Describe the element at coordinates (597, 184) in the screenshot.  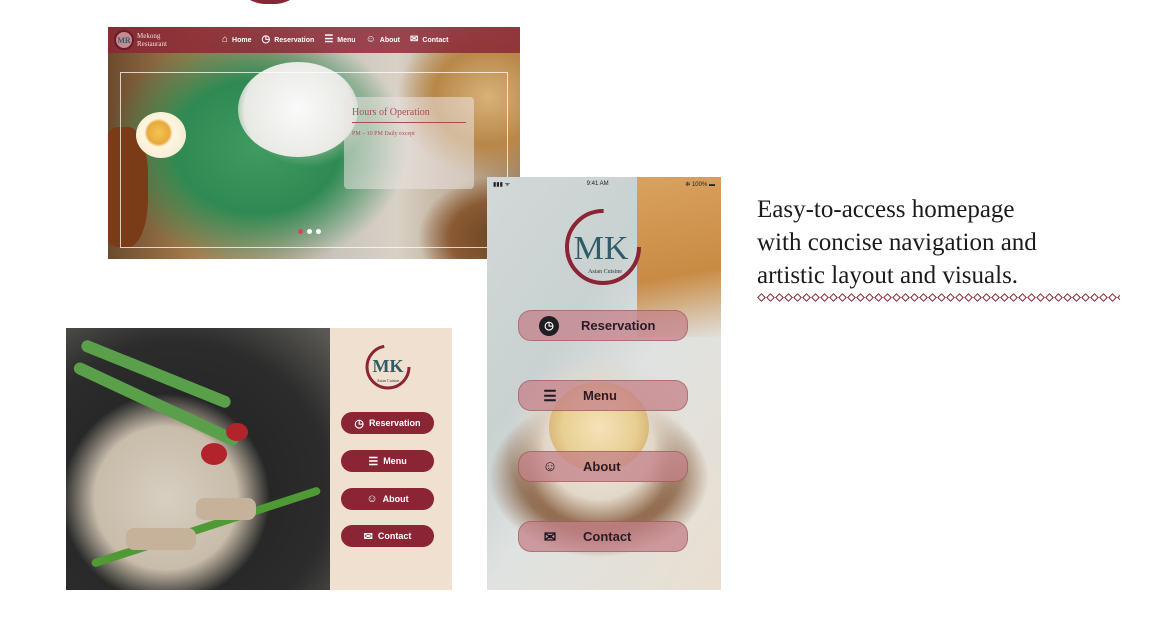
I see `status-time: 9:41 AM` at that location.